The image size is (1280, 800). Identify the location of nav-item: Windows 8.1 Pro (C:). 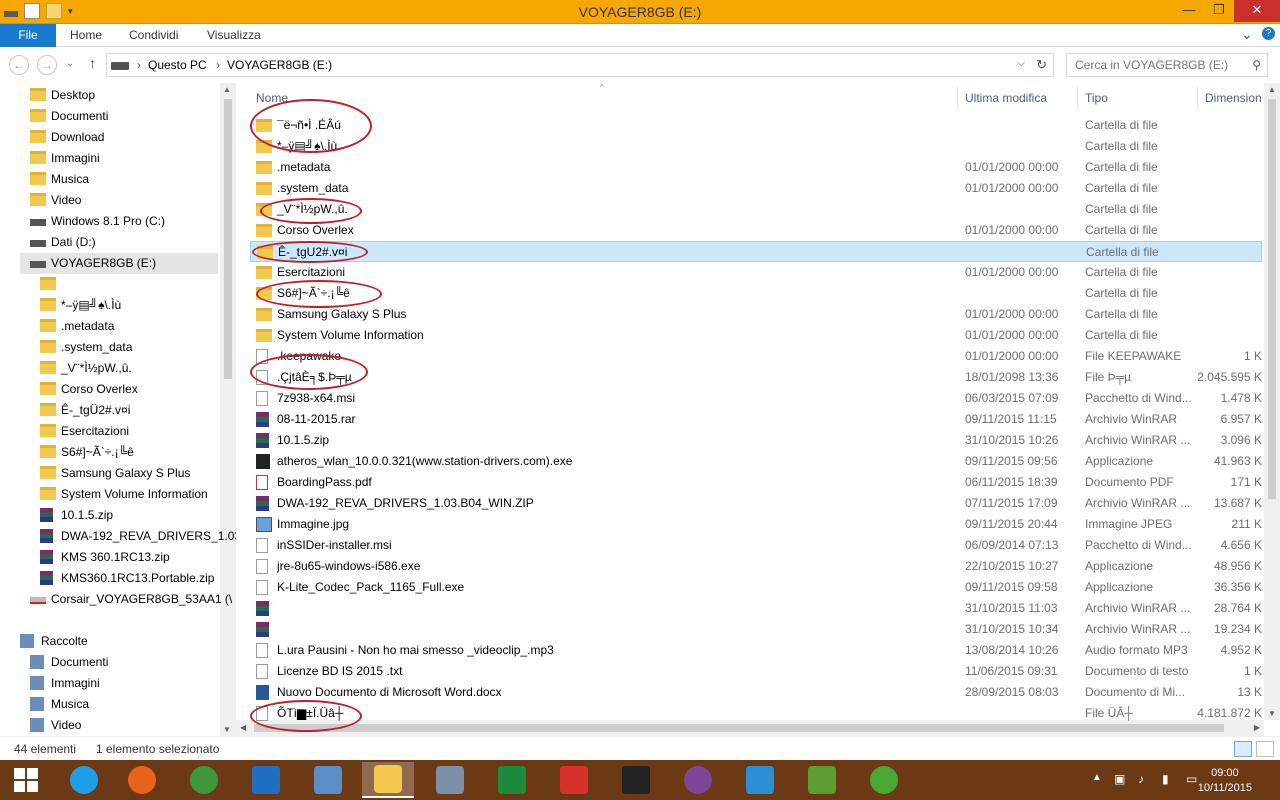
(125, 221).